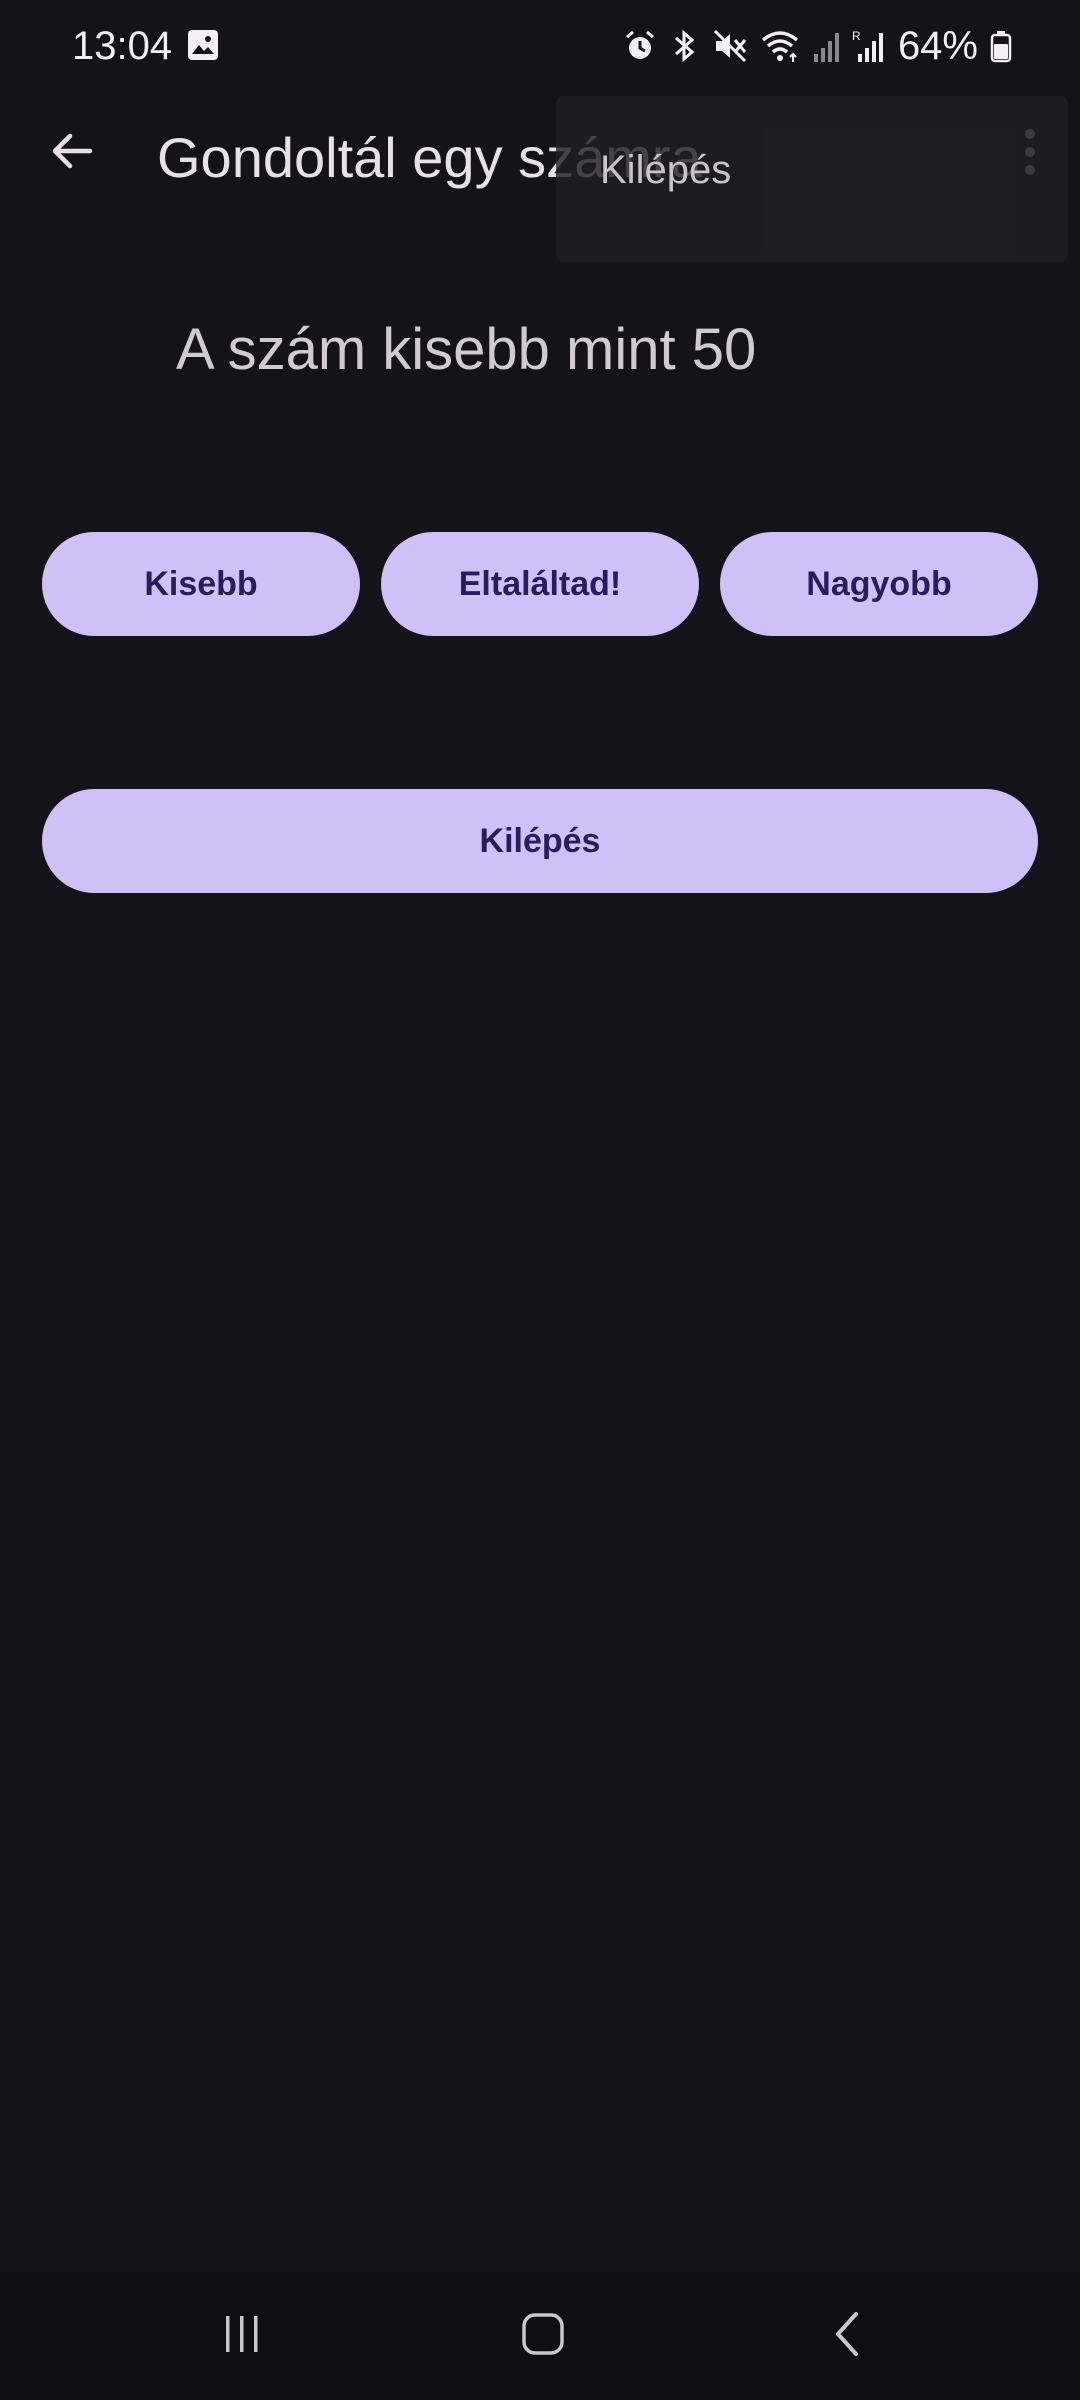 The height and width of the screenshot is (2400, 1080). What do you see at coordinates (540, 46) in the screenshot?
I see `status-bar: 13:04 R 64%` at bounding box center [540, 46].